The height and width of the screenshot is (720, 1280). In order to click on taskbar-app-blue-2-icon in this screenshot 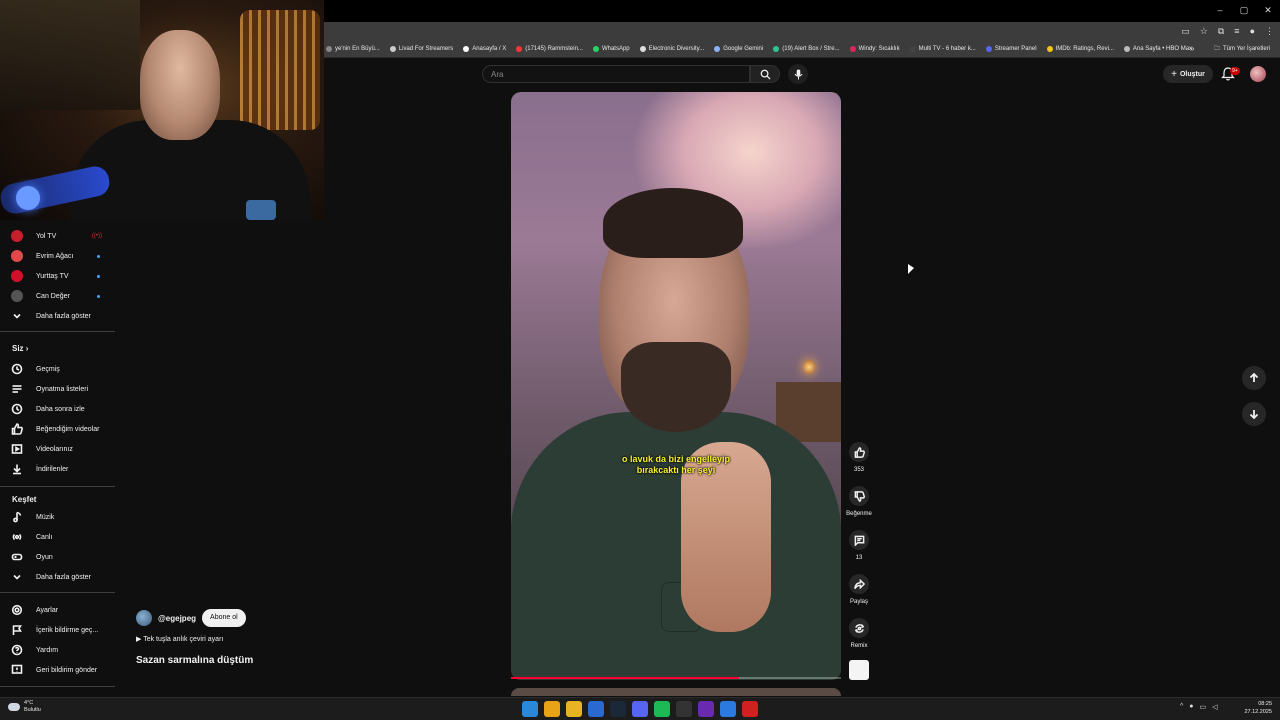, I will do `click(728, 709)`.